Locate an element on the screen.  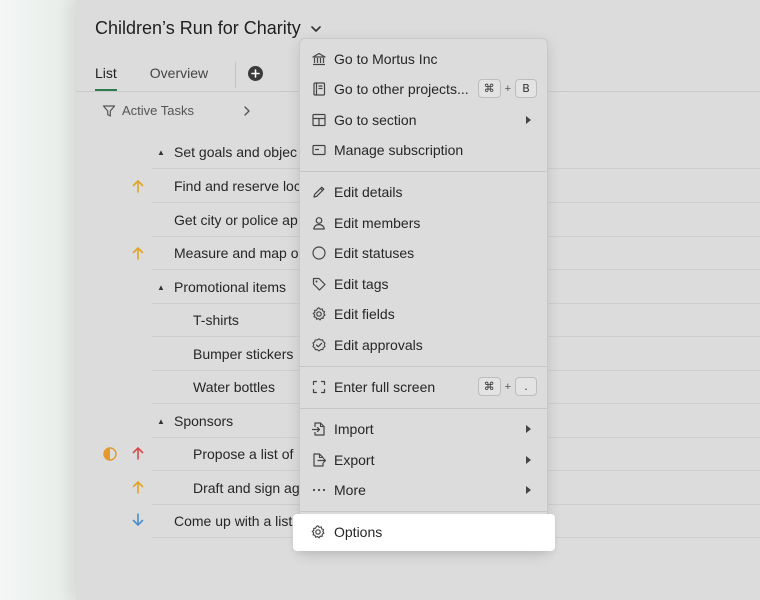
task-title: Propose a list of is located at coordinates (243, 454).